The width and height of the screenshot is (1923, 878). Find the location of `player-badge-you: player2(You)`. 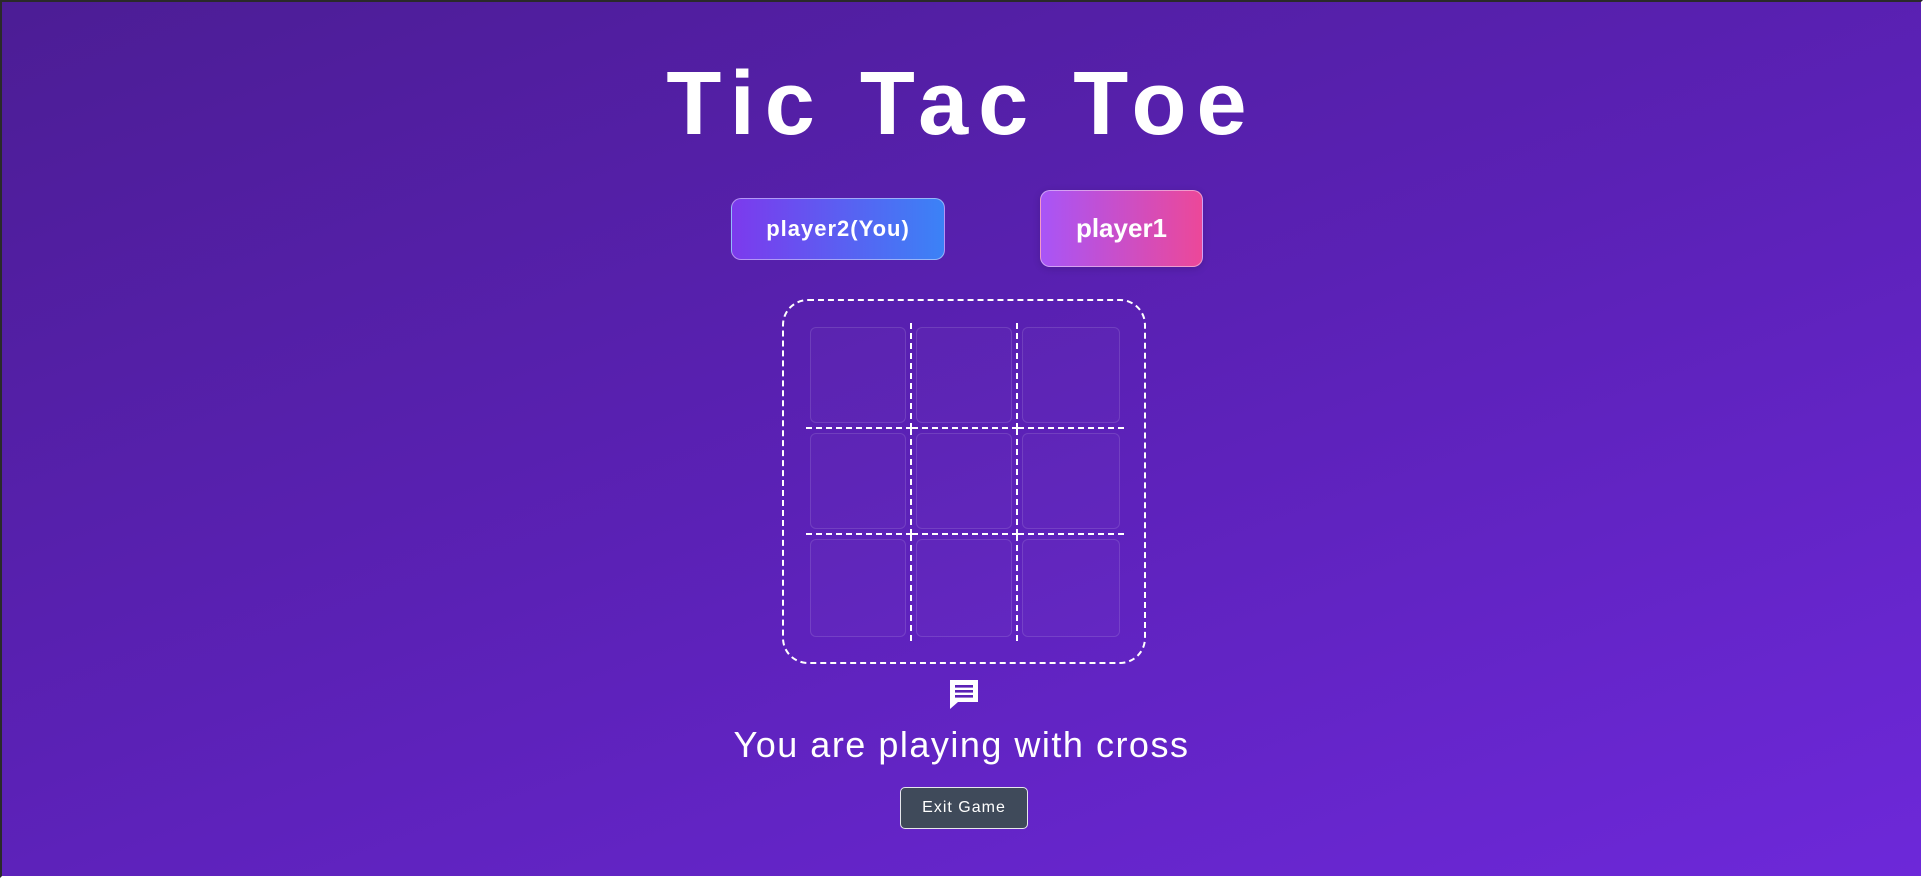

player-badge-you: player2(You) is located at coordinates (838, 229).